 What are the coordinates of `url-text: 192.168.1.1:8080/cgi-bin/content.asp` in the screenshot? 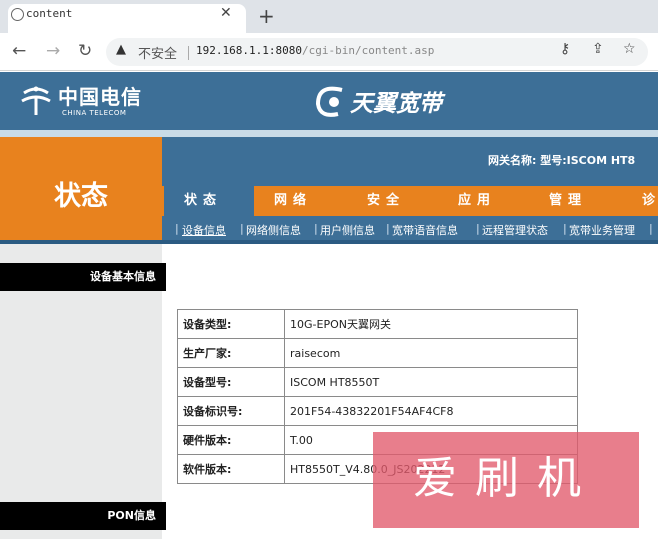 It's located at (315, 50).